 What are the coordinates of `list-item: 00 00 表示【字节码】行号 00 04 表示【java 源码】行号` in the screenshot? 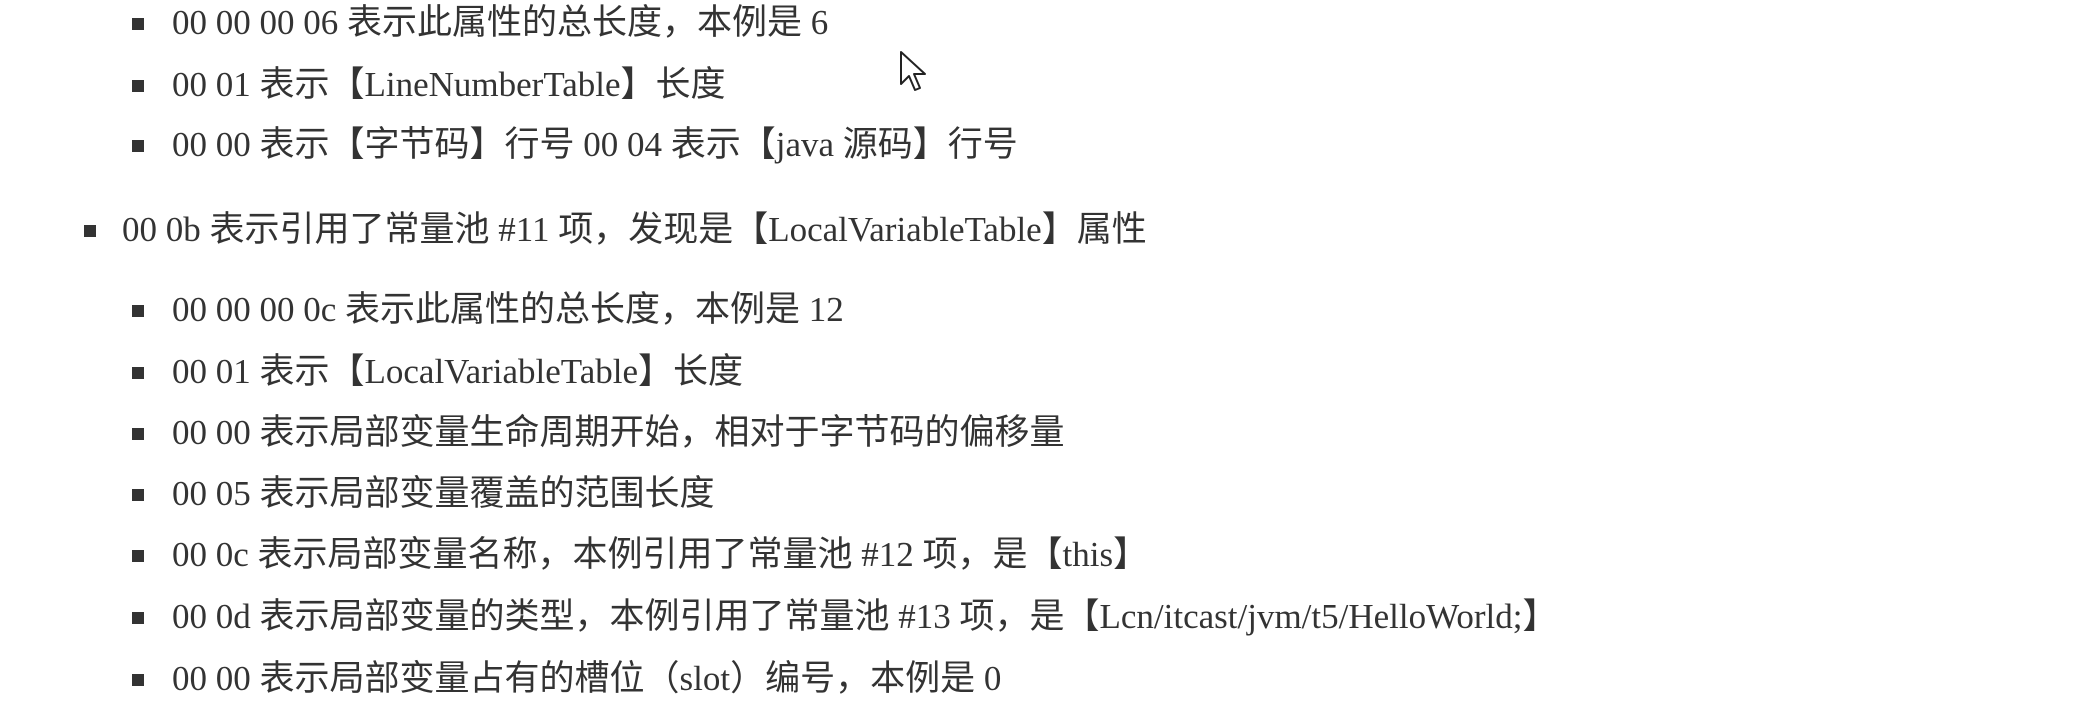 It's located at (575, 145).